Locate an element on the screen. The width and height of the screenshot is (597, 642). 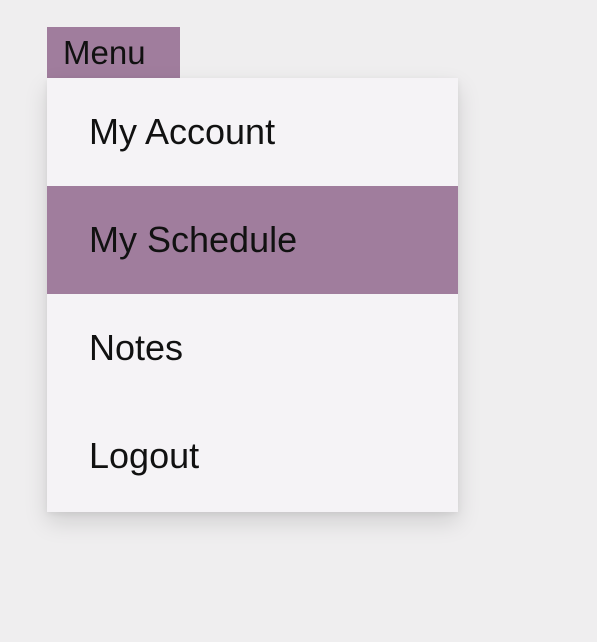
menu-item-notes: Notes is located at coordinates (252, 348).